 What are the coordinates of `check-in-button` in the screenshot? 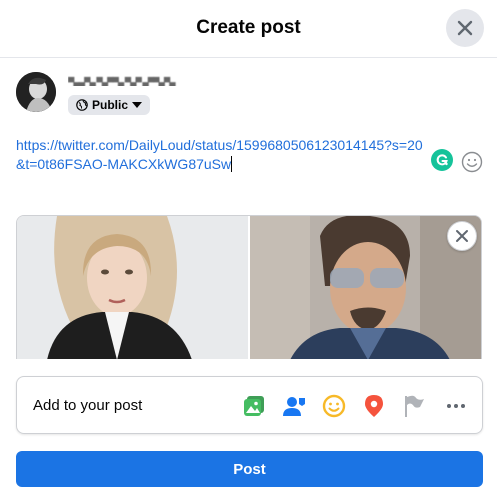 It's located at (374, 406).